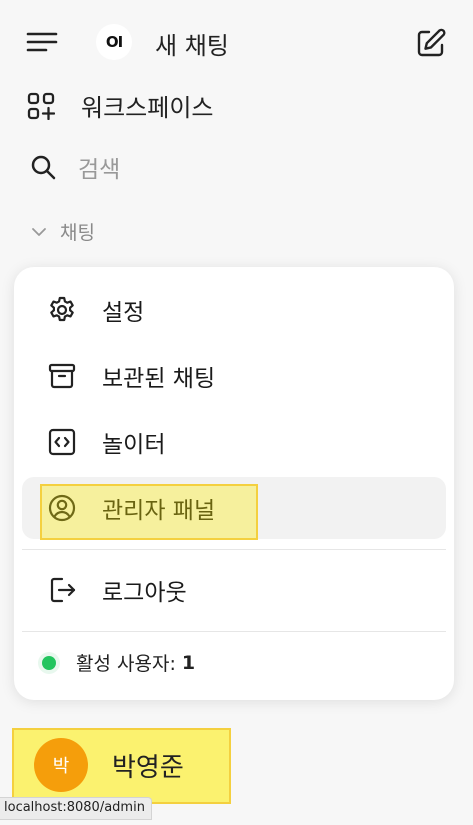  Describe the element at coordinates (61, 765) in the screenshot. I see `avatar: 박` at that location.